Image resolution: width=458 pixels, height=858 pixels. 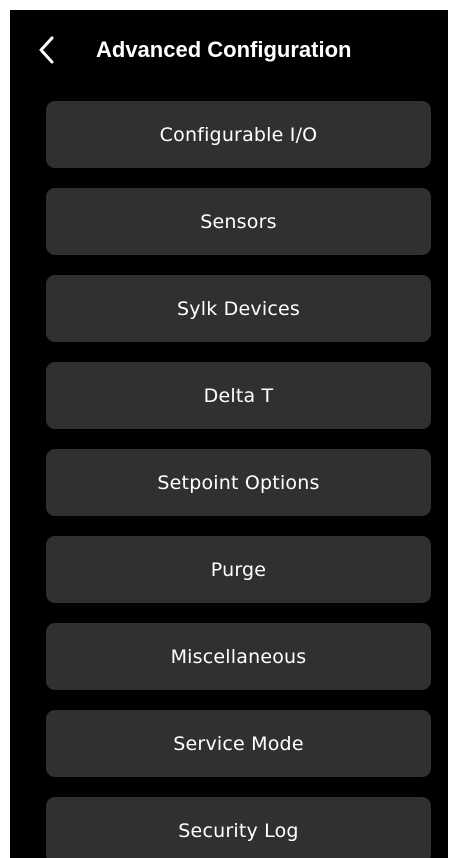 I want to click on sensors-button: Sensors, so click(x=238, y=221).